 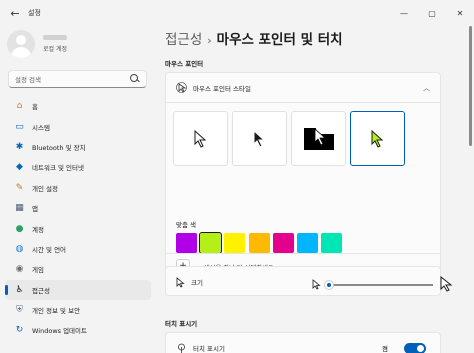 I want to click on search-icon, so click(x=135, y=79).